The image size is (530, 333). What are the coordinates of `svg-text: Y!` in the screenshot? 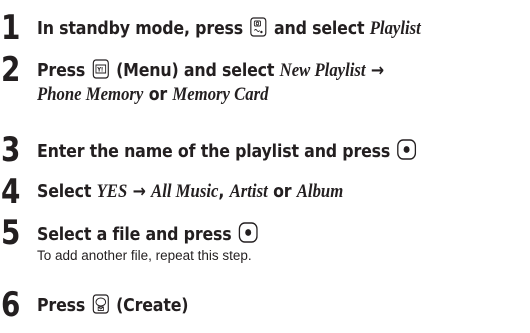 It's located at (99, 70).